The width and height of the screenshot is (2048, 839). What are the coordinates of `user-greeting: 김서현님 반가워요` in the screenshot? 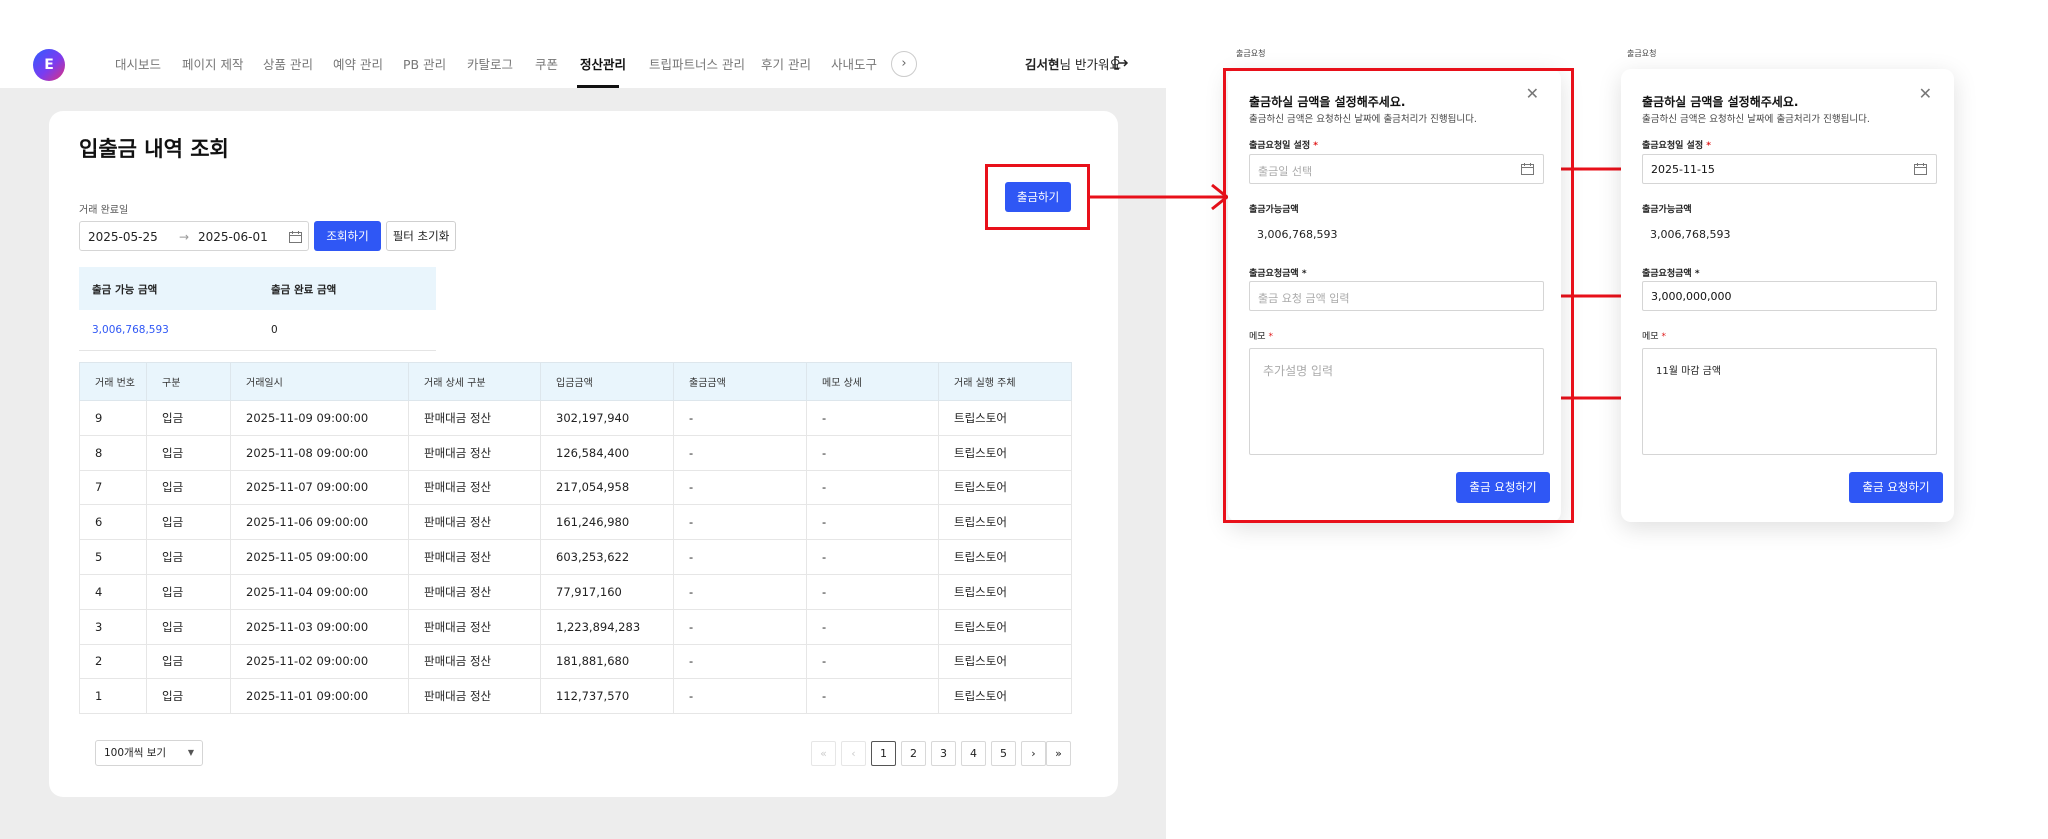 It's located at (1073, 63).